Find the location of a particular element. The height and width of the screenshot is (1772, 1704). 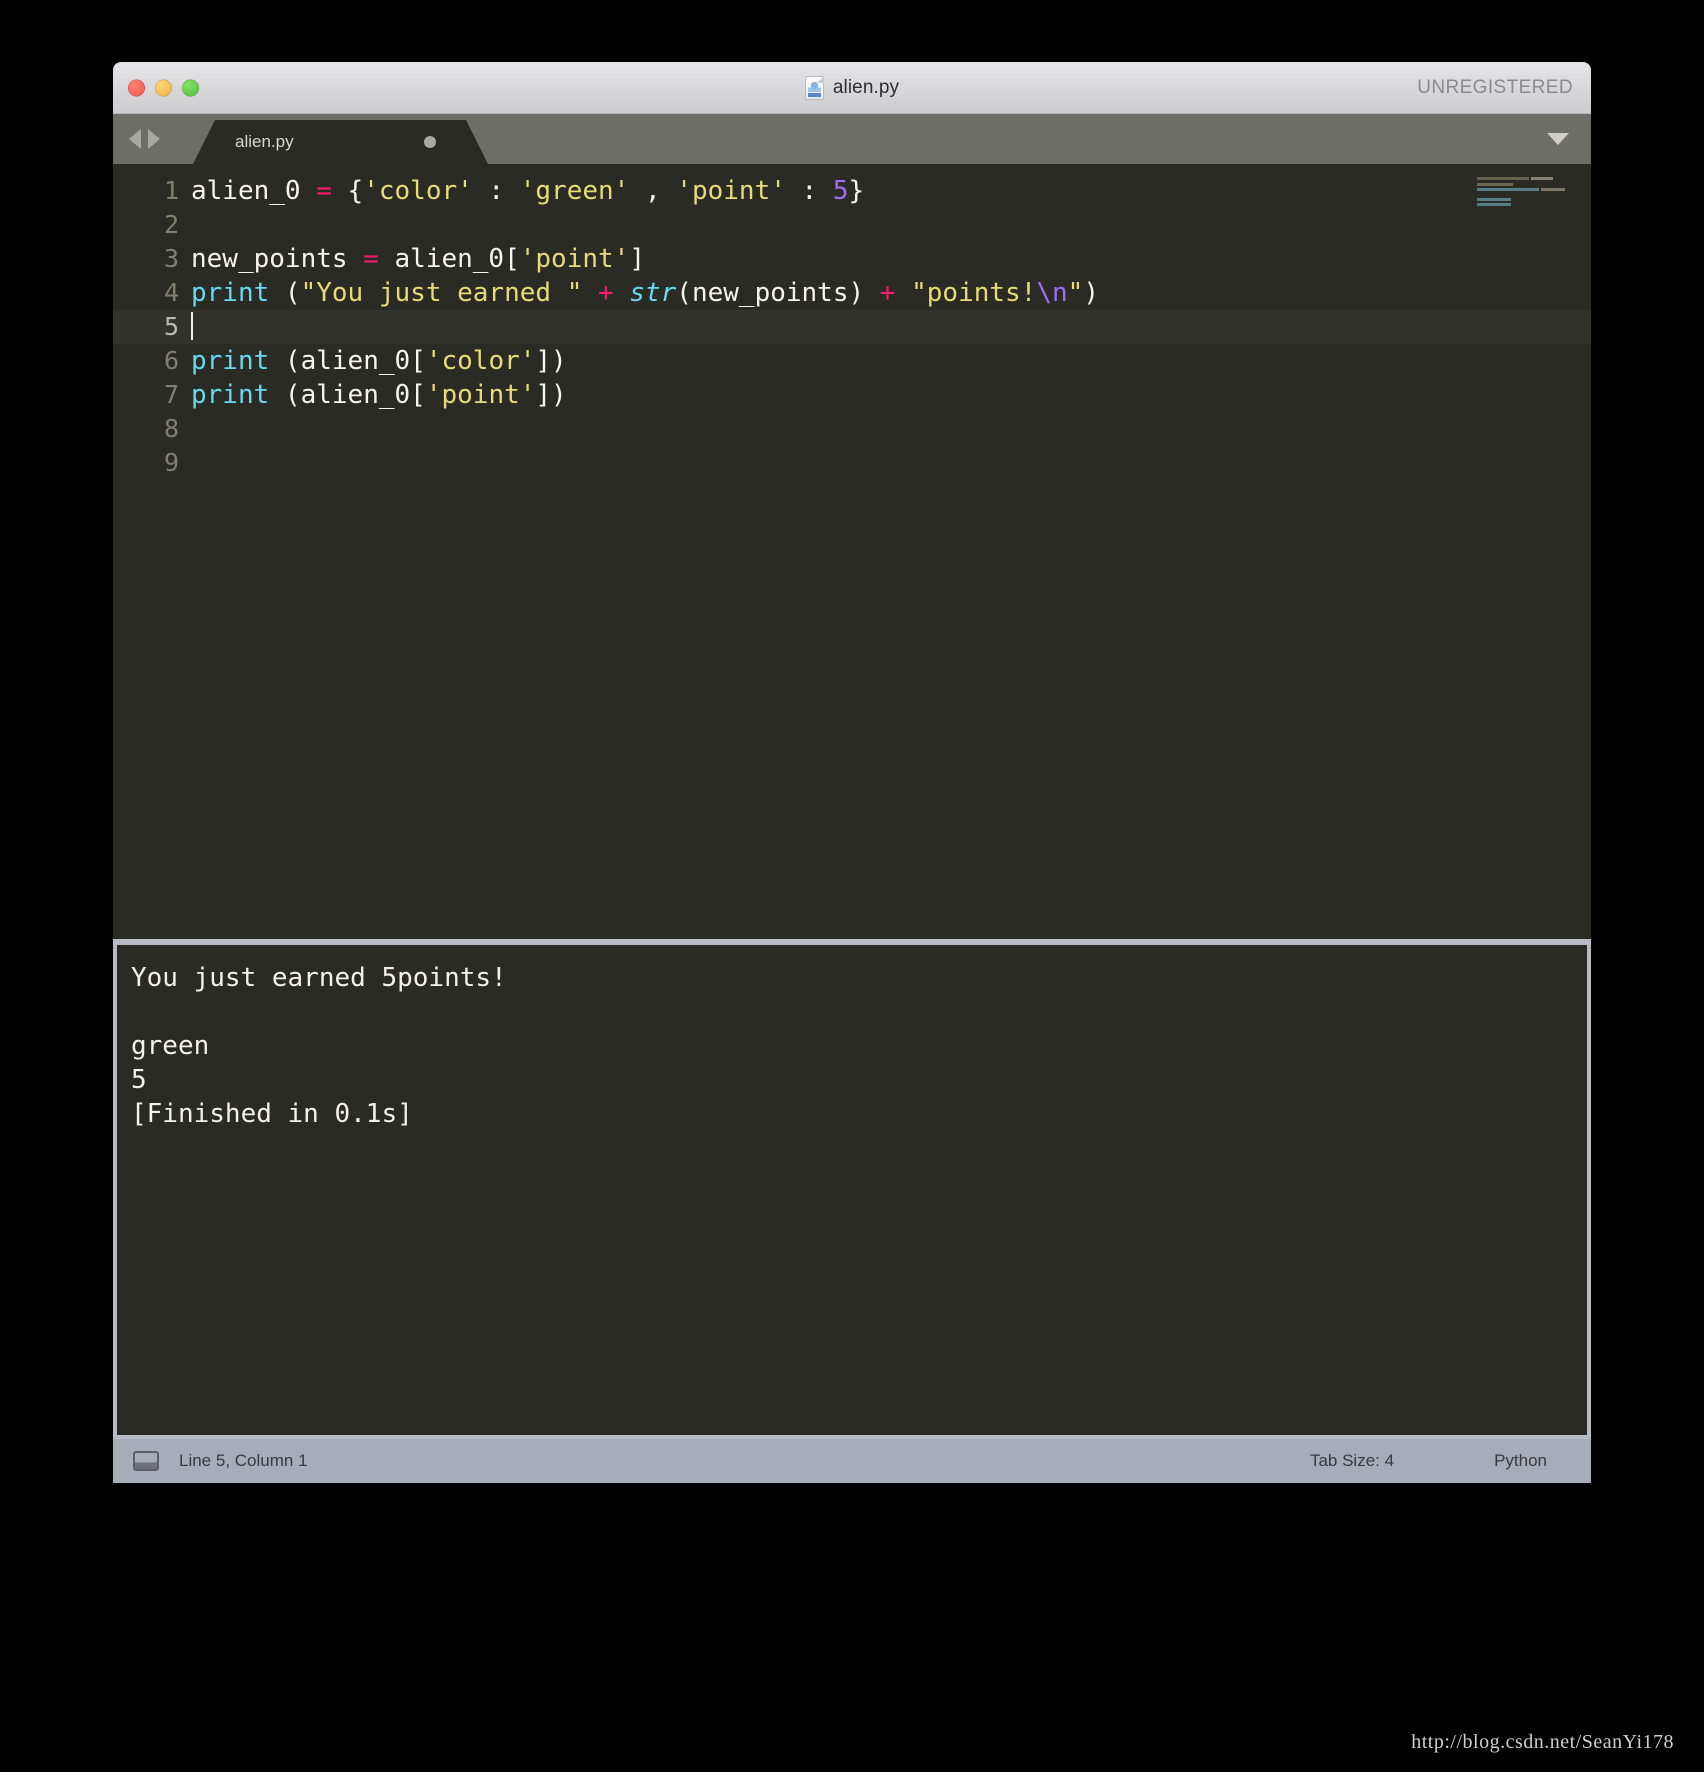

cursor-position-label: Line 5, Column 1 is located at coordinates (243, 1460).